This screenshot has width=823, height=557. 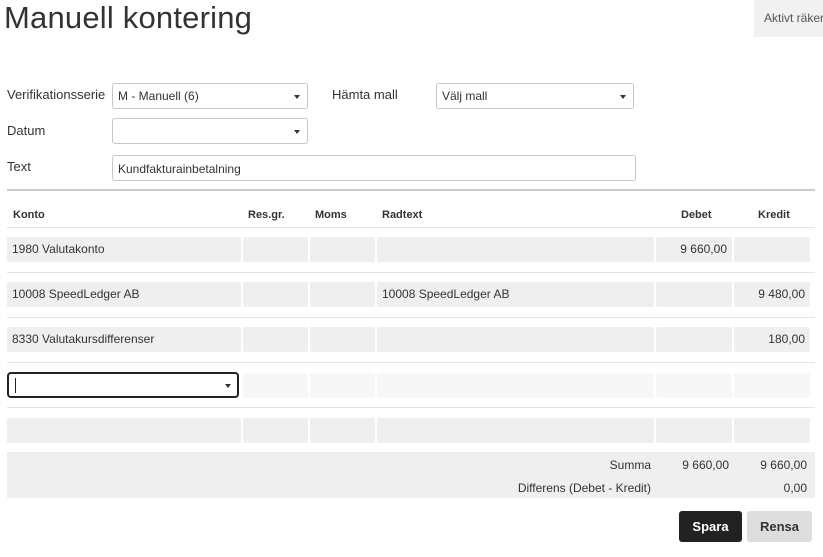 I want to click on row-4-moms, so click(x=342, y=385).